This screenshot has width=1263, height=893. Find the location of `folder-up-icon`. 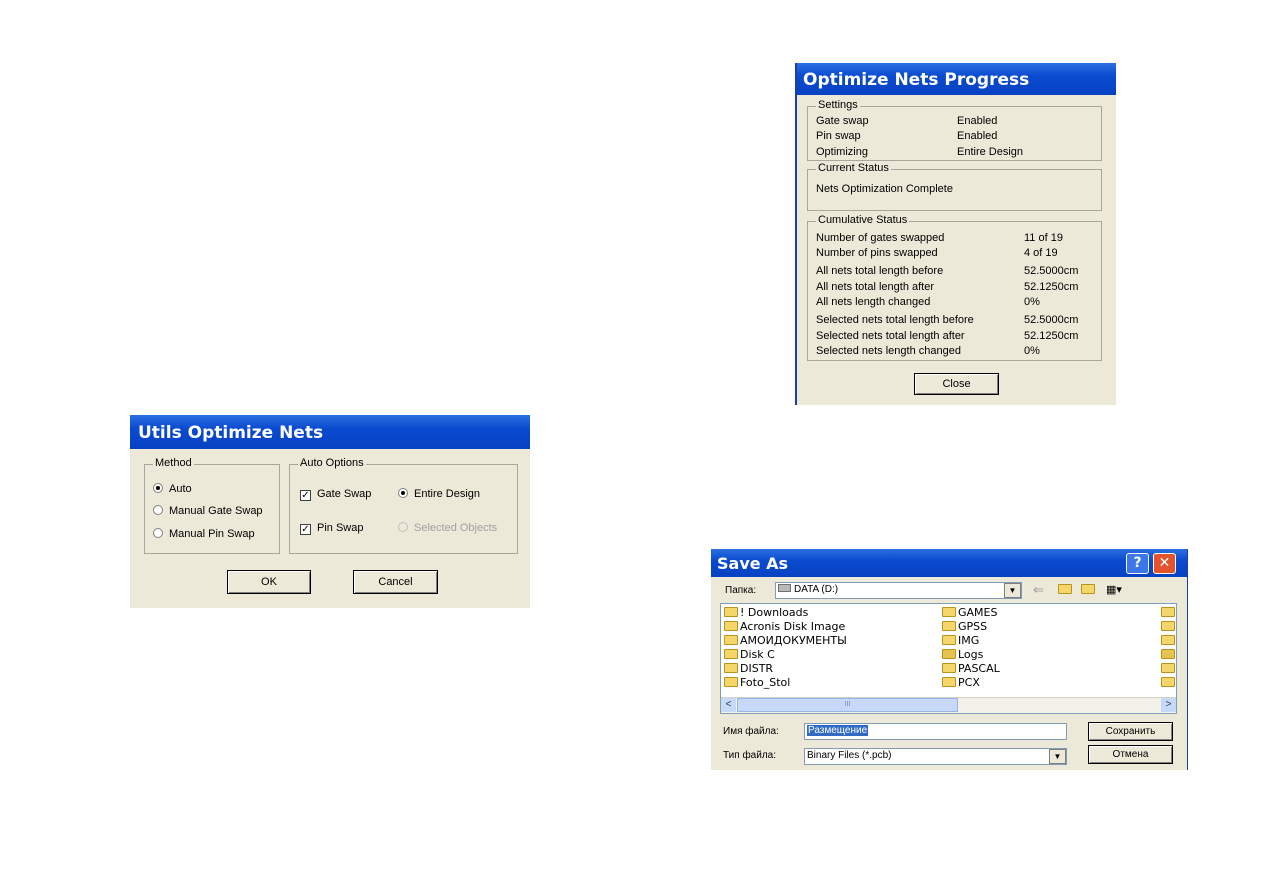

folder-up-icon is located at coordinates (1066, 590).